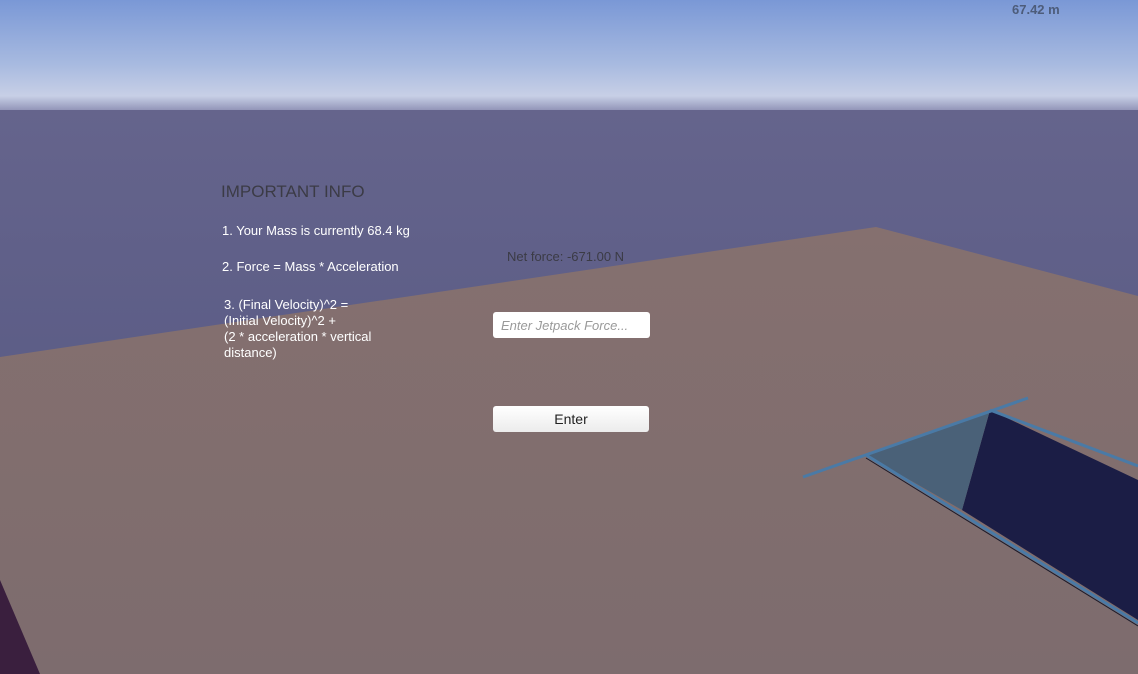 The image size is (1138, 674). Describe the element at coordinates (1036, 9) in the screenshot. I see `altitude-readout: 67.42 m` at that location.